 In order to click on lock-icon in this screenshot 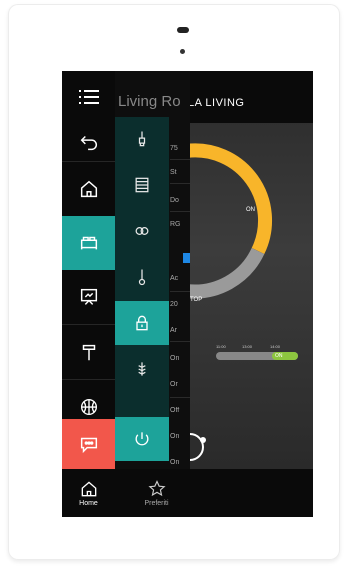, I will do `click(142, 323)`.